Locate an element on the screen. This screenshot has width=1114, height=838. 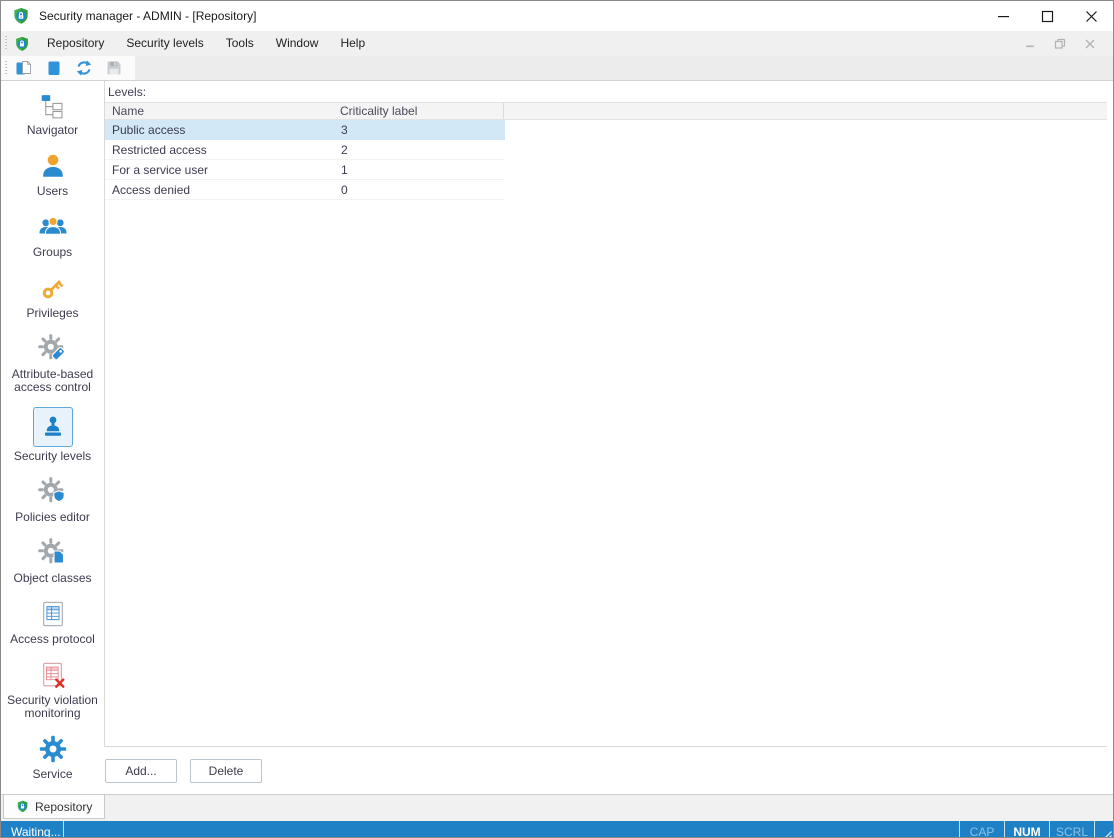
tab-repository: Repository is located at coordinates (54, 807).